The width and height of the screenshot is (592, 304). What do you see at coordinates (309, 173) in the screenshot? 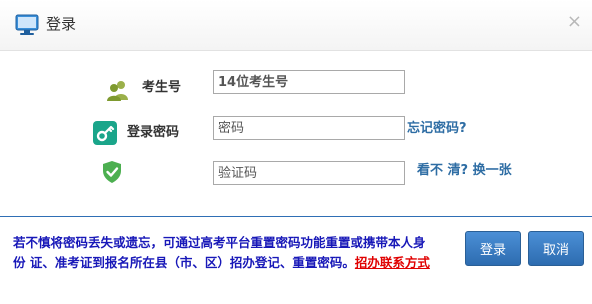
I see `captcha-input` at bounding box center [309, 173].